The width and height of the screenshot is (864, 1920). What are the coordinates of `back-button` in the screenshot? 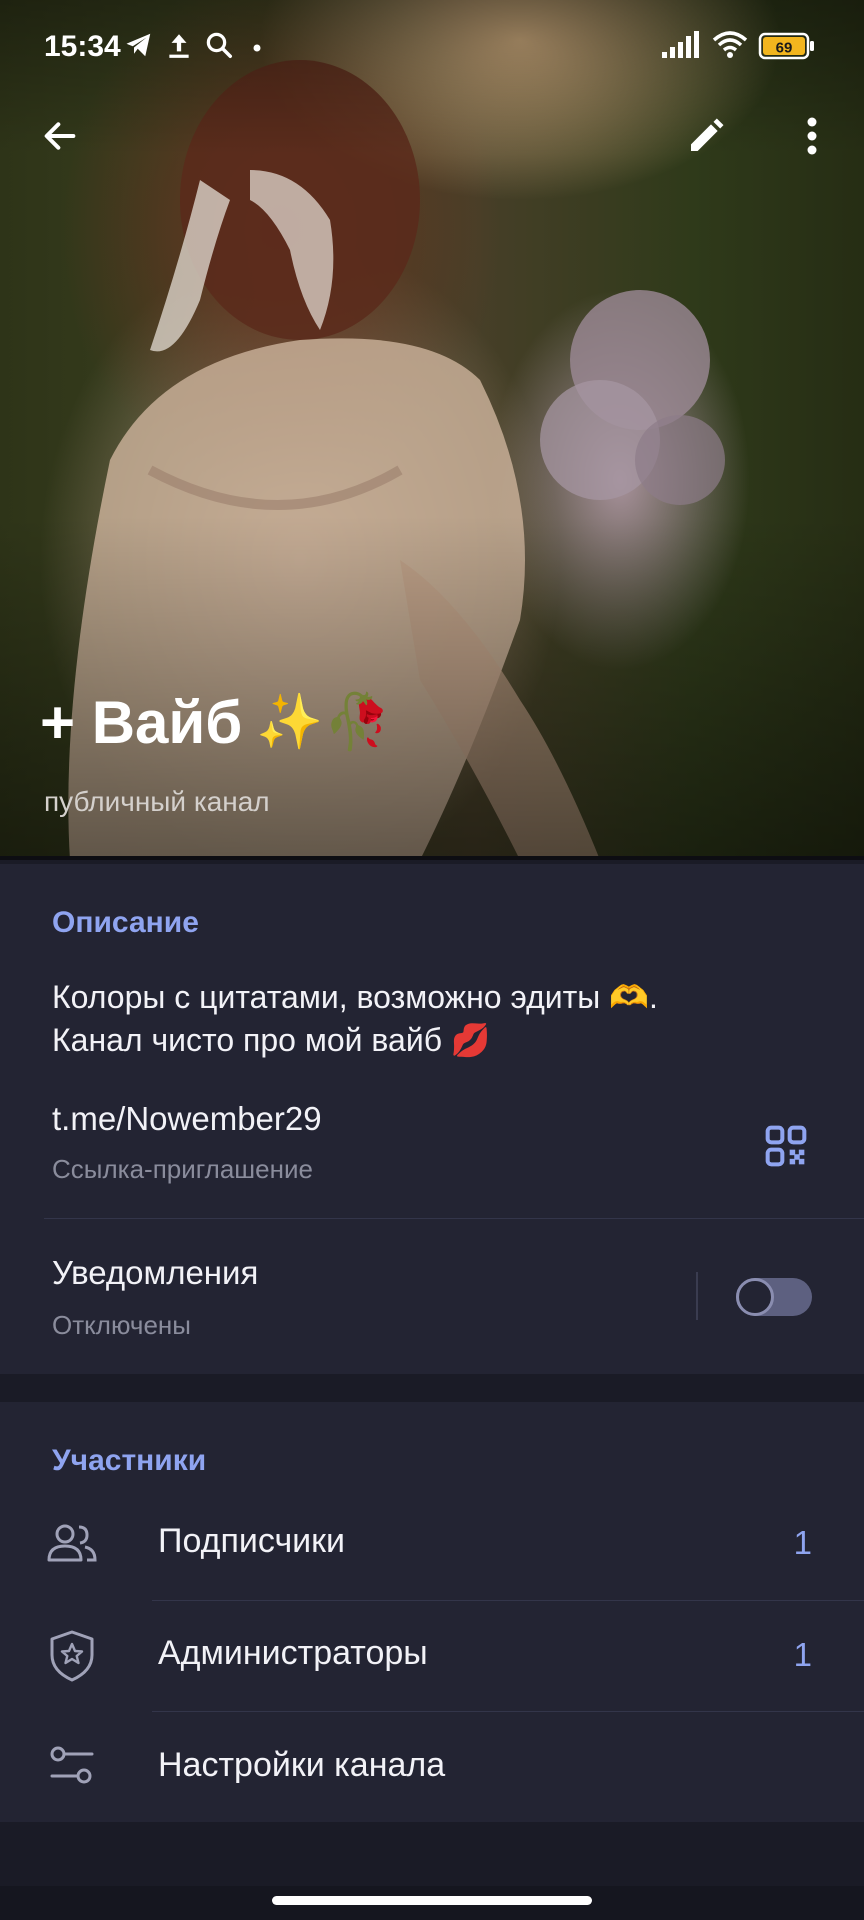 It's located at (60, 136).